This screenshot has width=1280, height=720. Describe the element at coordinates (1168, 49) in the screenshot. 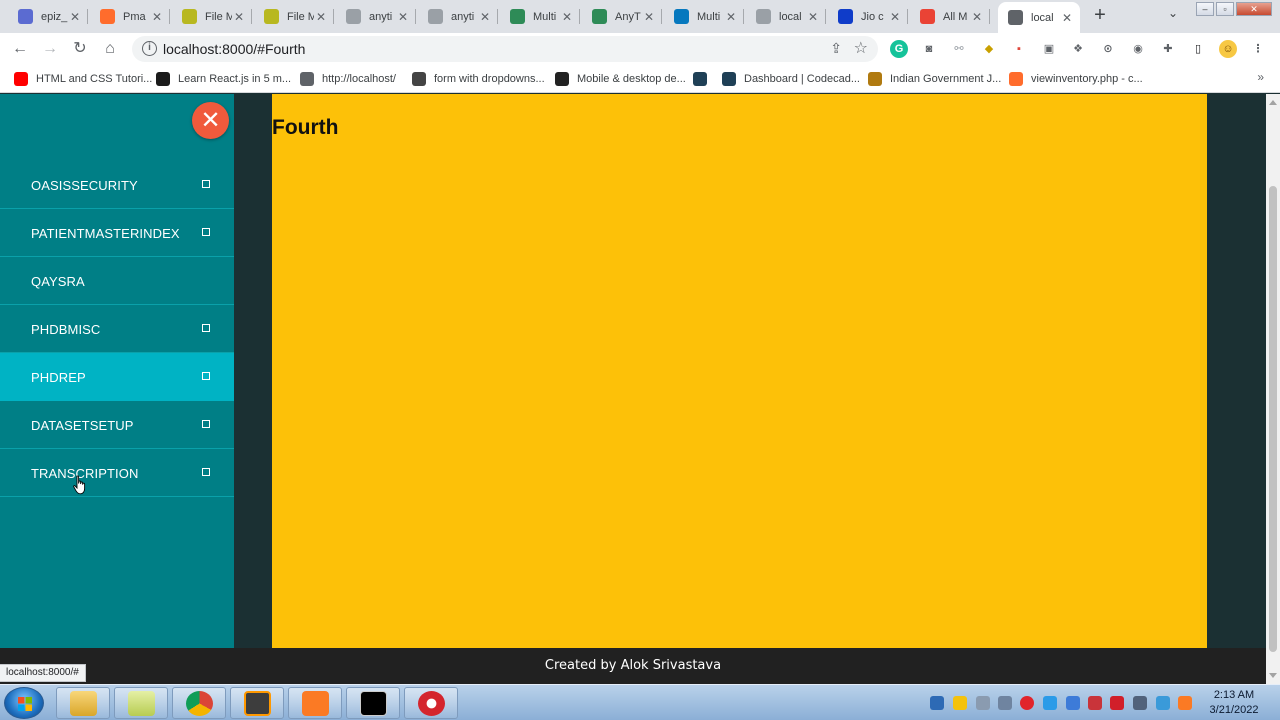

I see `extensions-puzzle-icon: ✚` at that location.